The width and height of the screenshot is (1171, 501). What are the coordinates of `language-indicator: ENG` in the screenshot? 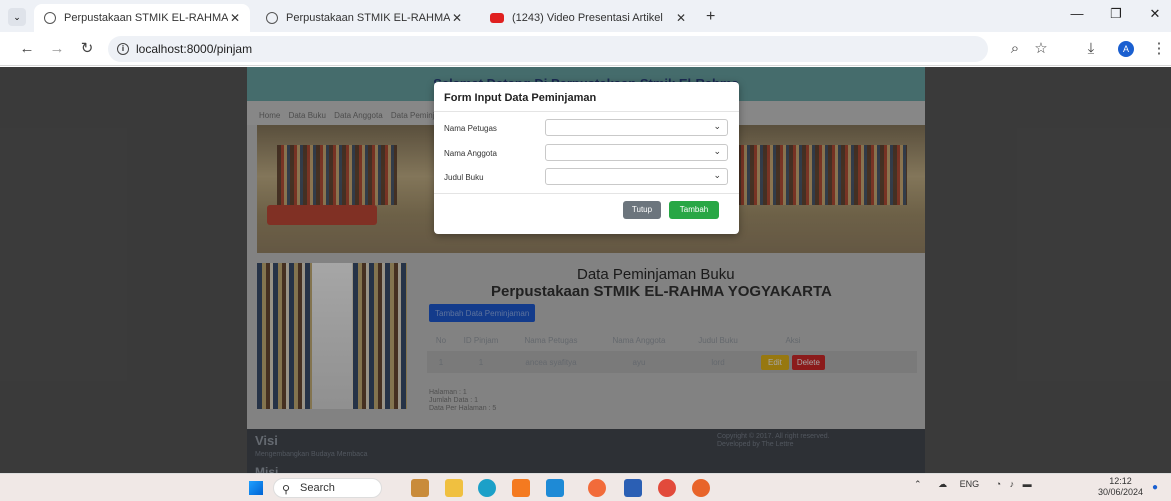 It's located at (970, 484).